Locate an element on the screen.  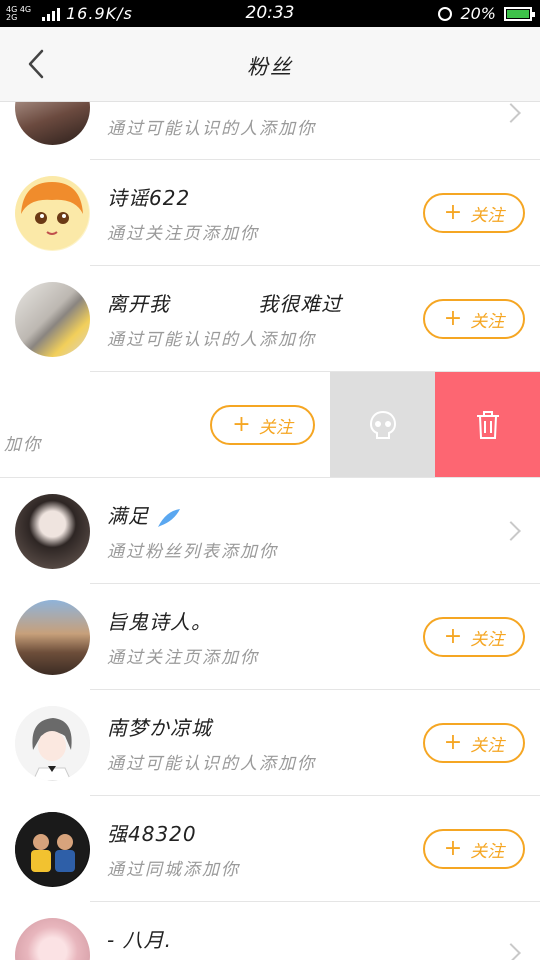
follower-name: 旨鬼诗人。 is located at coordinates (159, 622).